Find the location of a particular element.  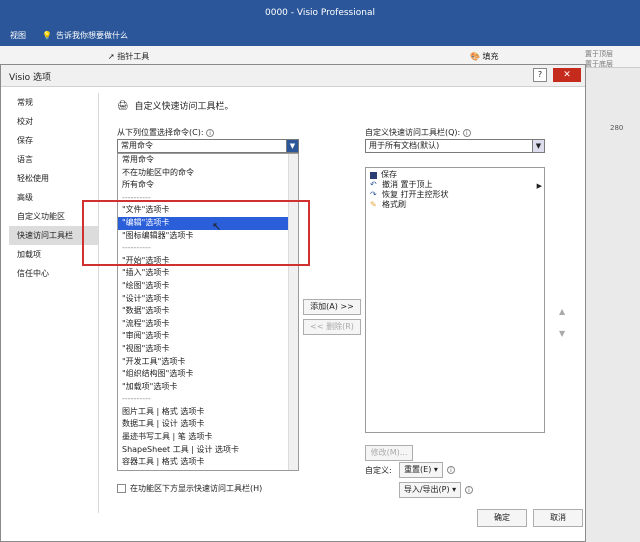

qat-scope-text: 自定义快速访问工具栏(Q): is located at coordinates (413, 132).